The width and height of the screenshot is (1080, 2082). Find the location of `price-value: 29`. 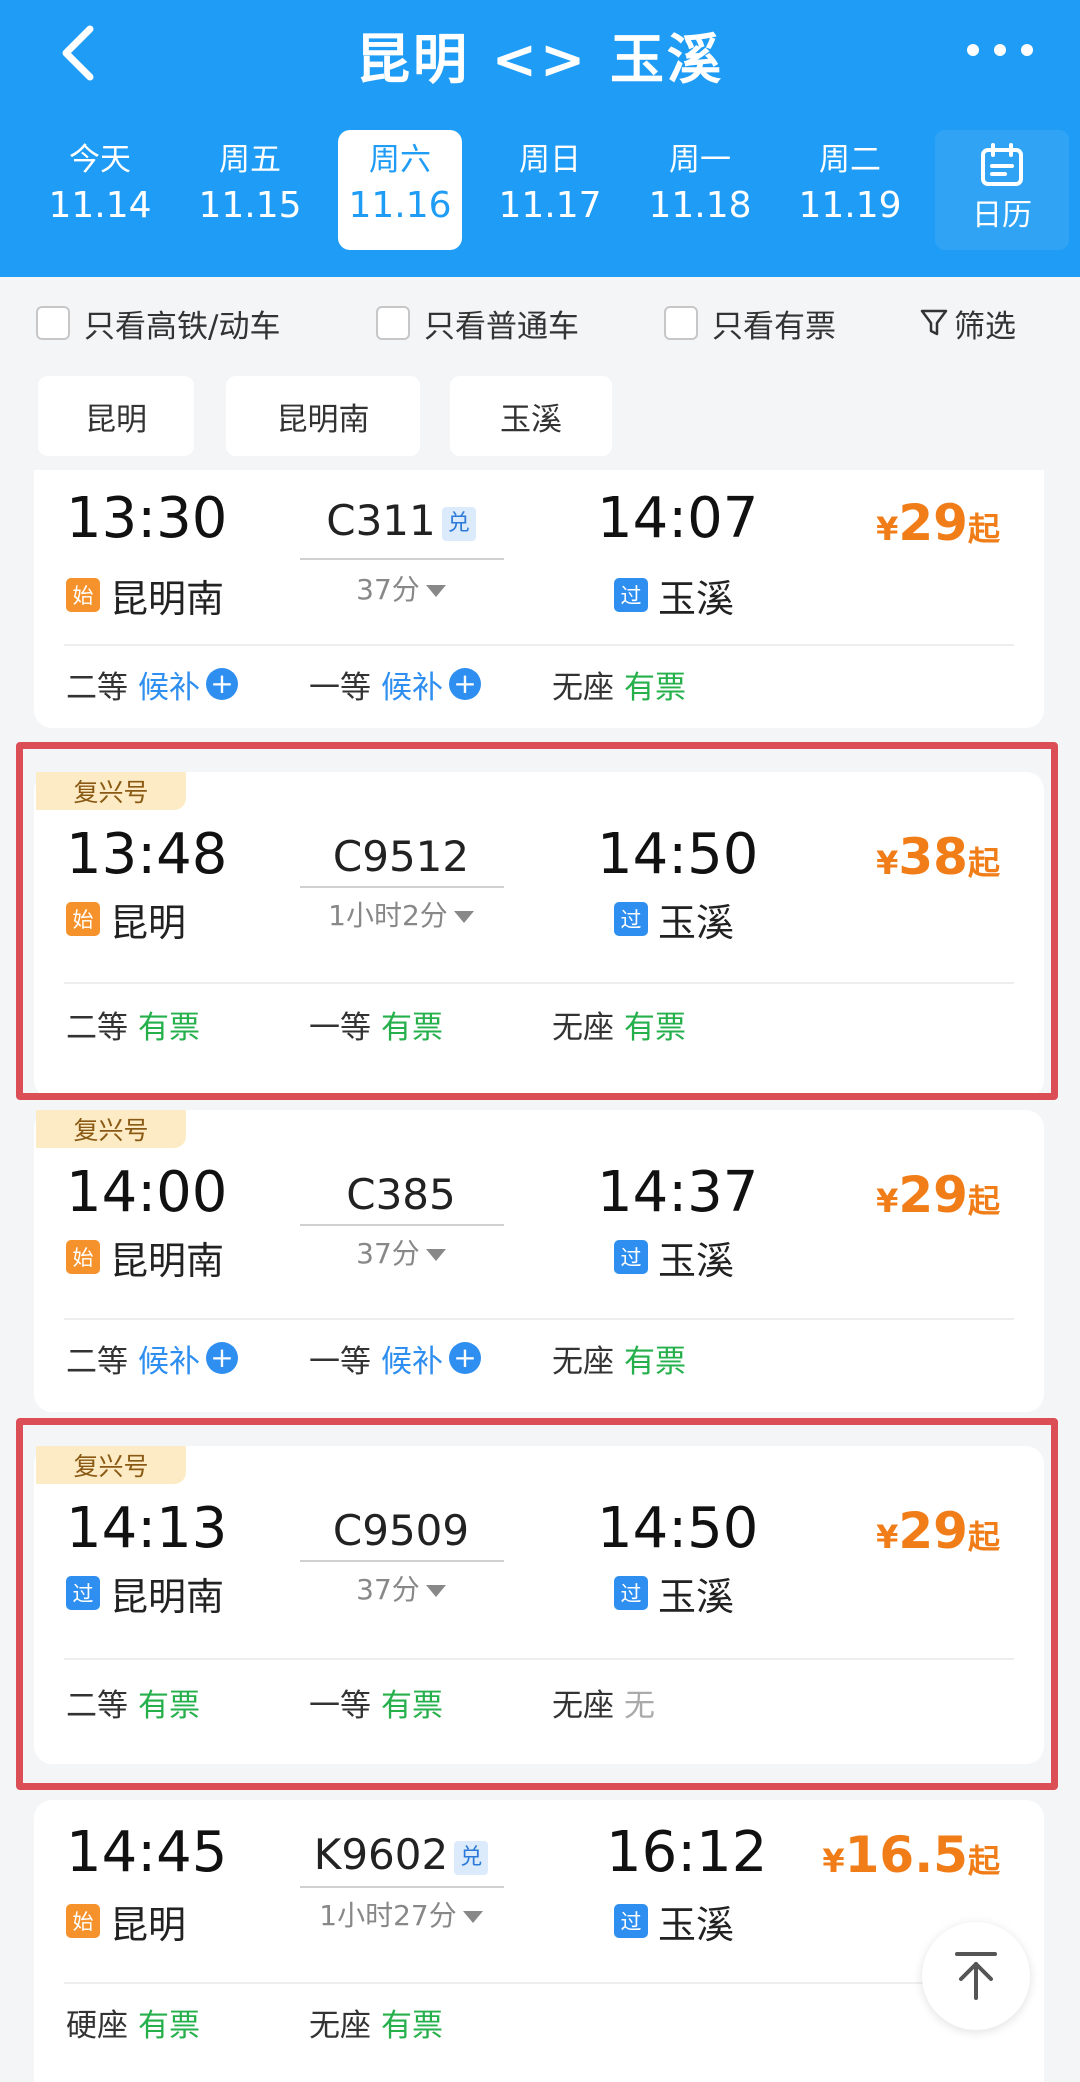

price-value: 29 is located at coordinates (933, 1531).